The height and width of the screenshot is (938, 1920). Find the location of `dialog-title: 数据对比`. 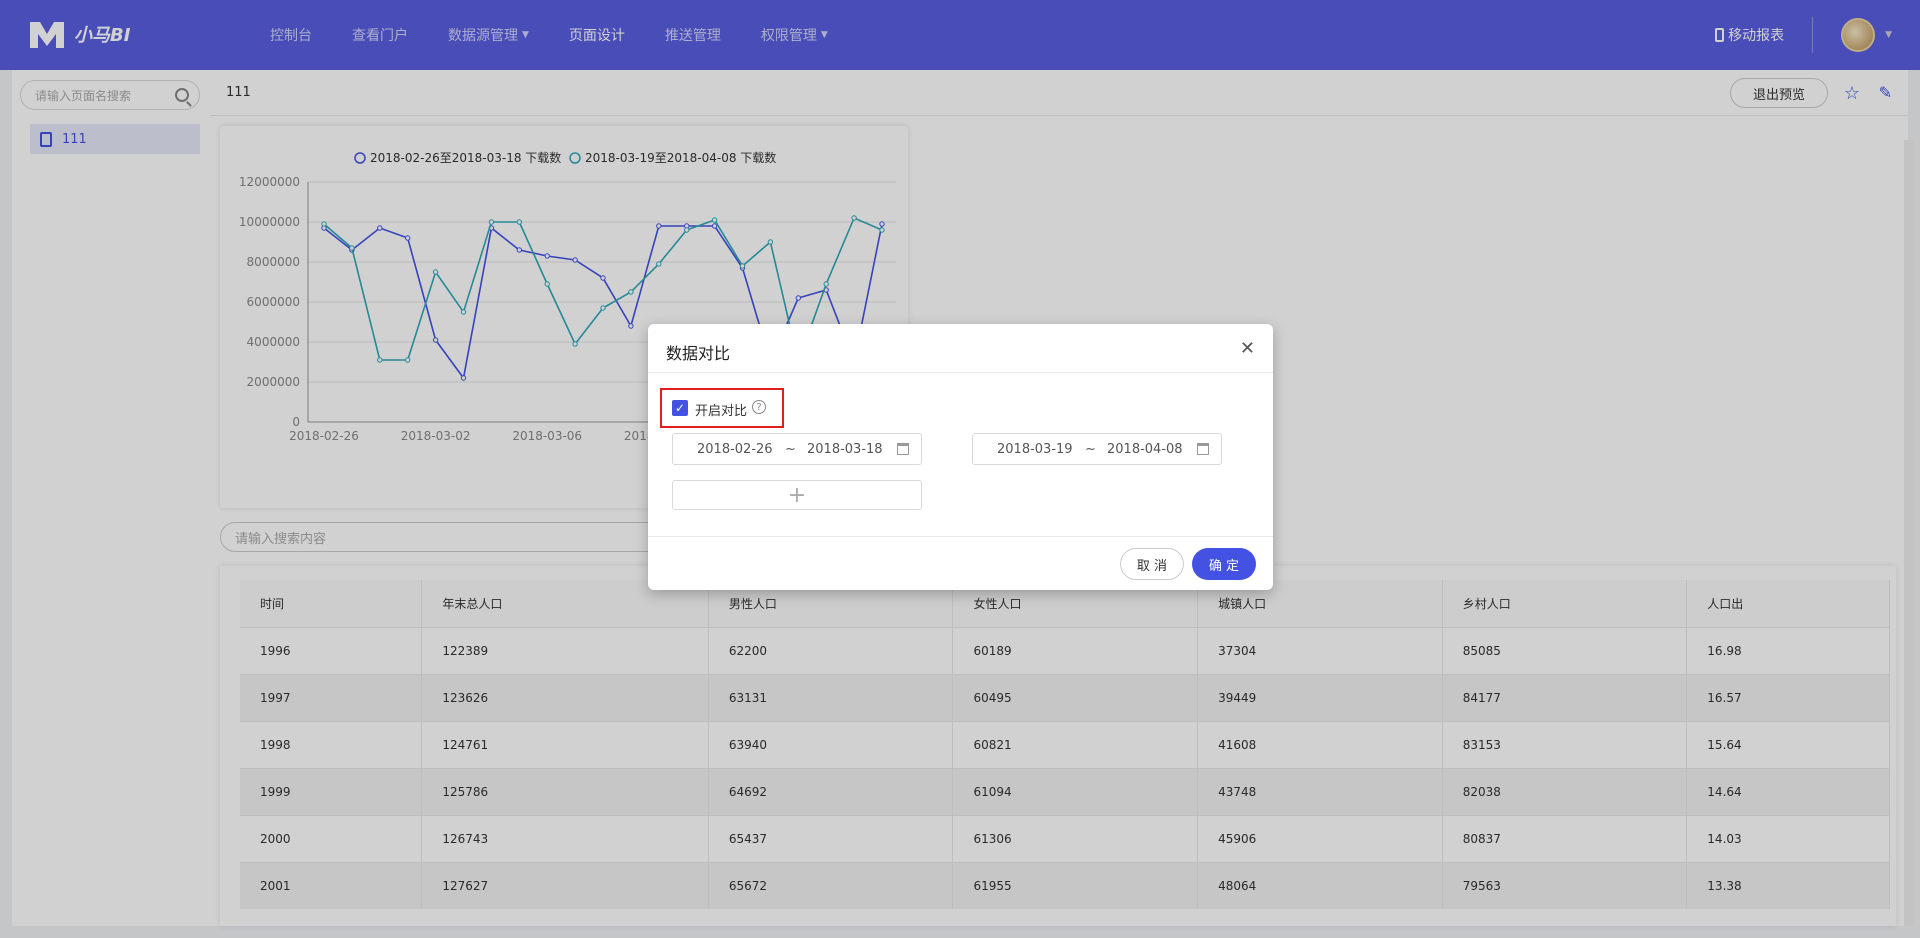

dialog-title: 数据对比 is located at coordinates (698, 353).